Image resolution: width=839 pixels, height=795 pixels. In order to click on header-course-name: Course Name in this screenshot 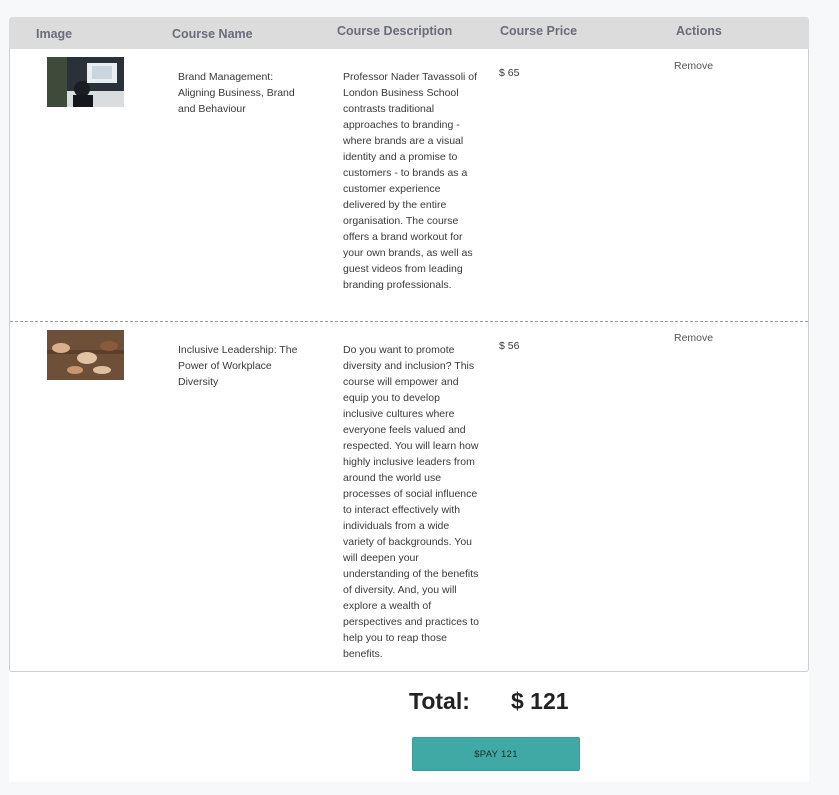, I will do `click(212, 34)`.